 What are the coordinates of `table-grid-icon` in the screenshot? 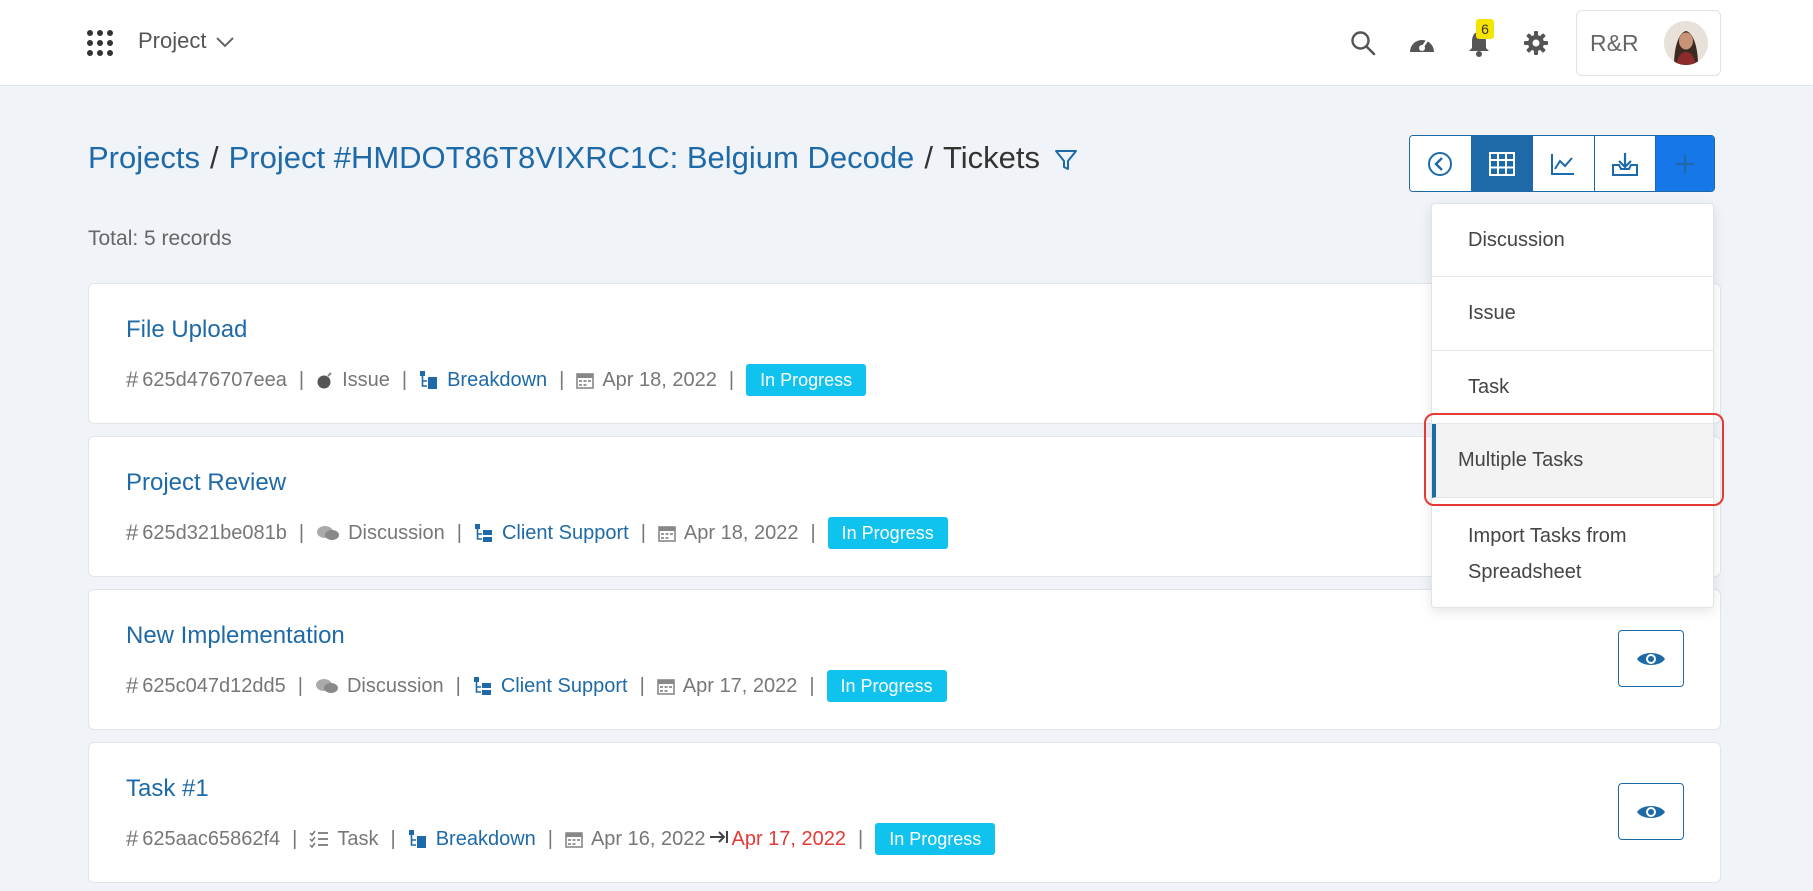 It's located at (1501, 163).